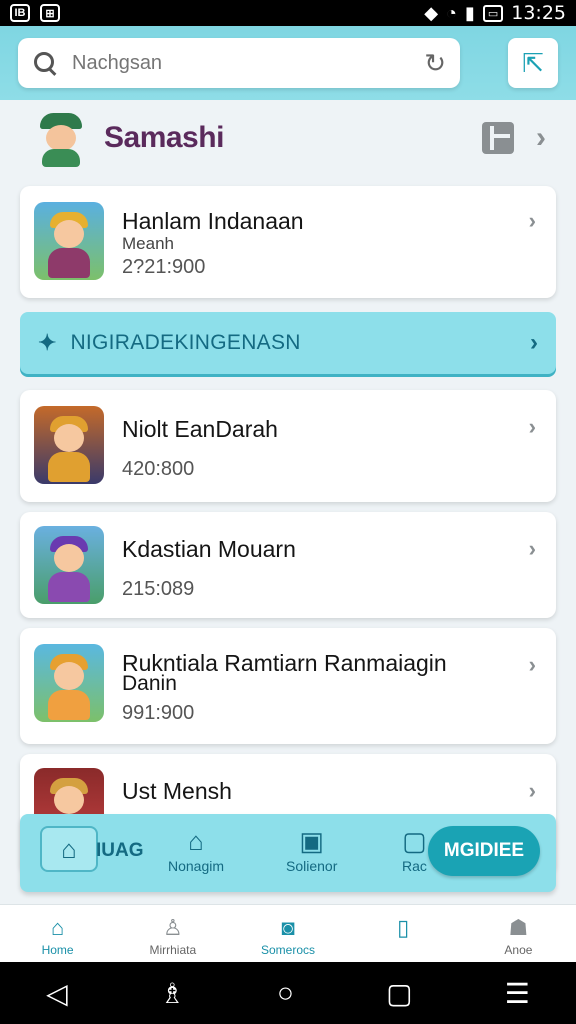  Describe the element at coordinates (120, 850) in the screenshot. I see `home-label: IUAG` at that location.